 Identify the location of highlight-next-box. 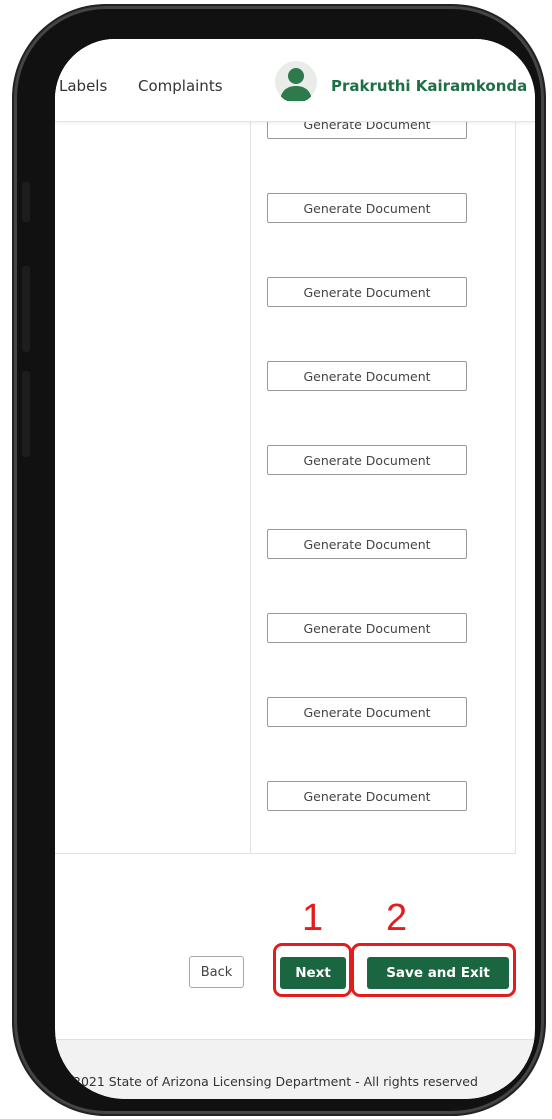
(312, 970).